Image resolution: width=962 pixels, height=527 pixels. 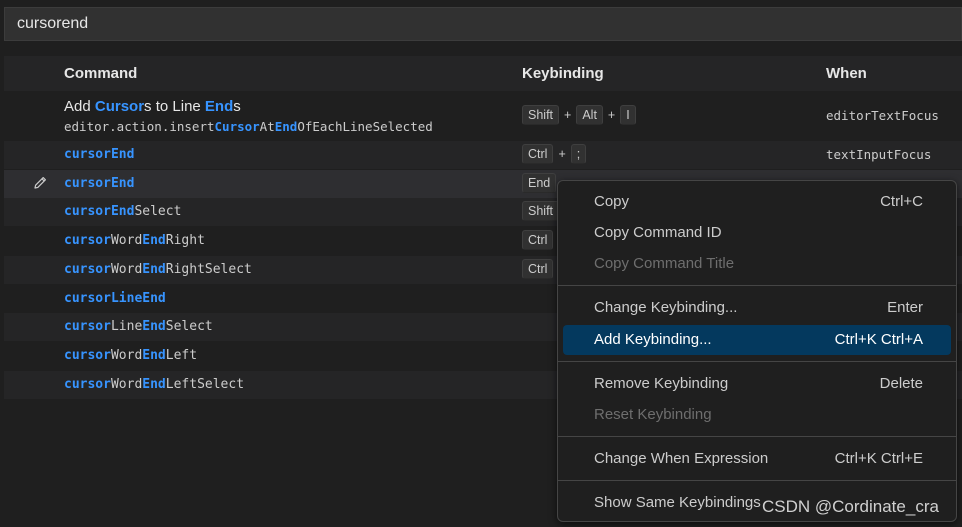 I want to click on command-text-segment: editor.action.insert, so click(x=139, y=126).